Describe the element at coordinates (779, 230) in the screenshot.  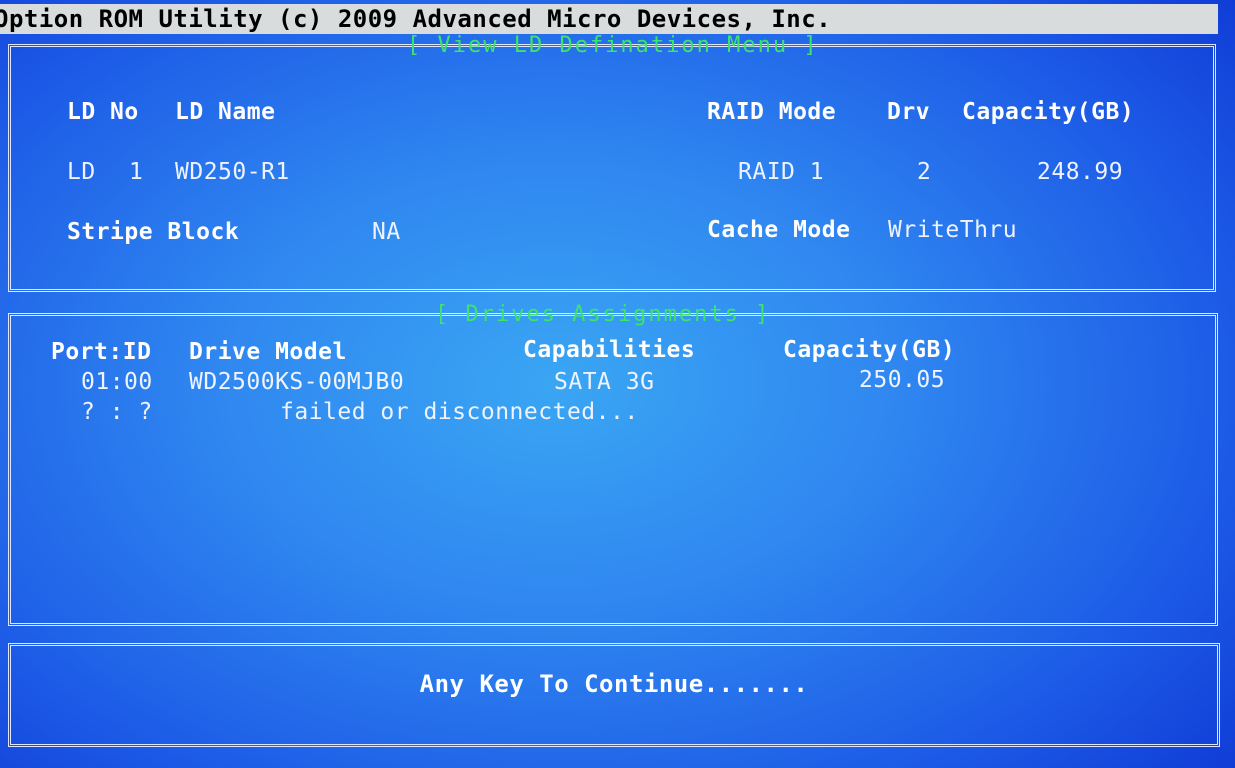
I see `cache-mode-label: Cache Mode` at that location.